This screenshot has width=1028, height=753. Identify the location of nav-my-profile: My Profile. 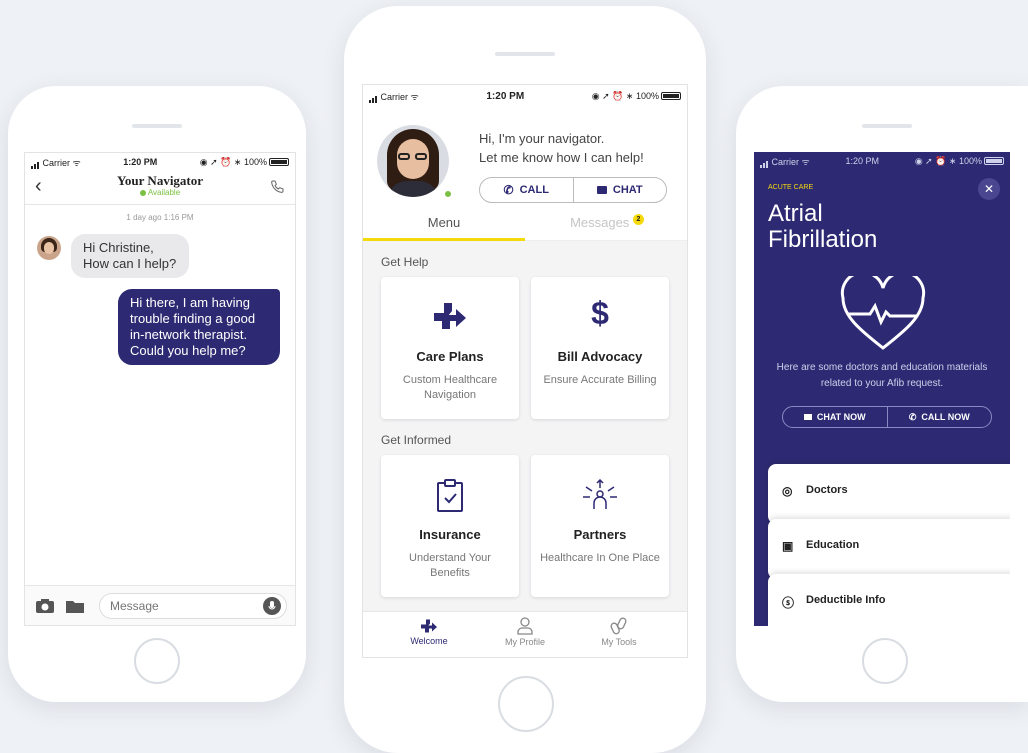
(525, 629).